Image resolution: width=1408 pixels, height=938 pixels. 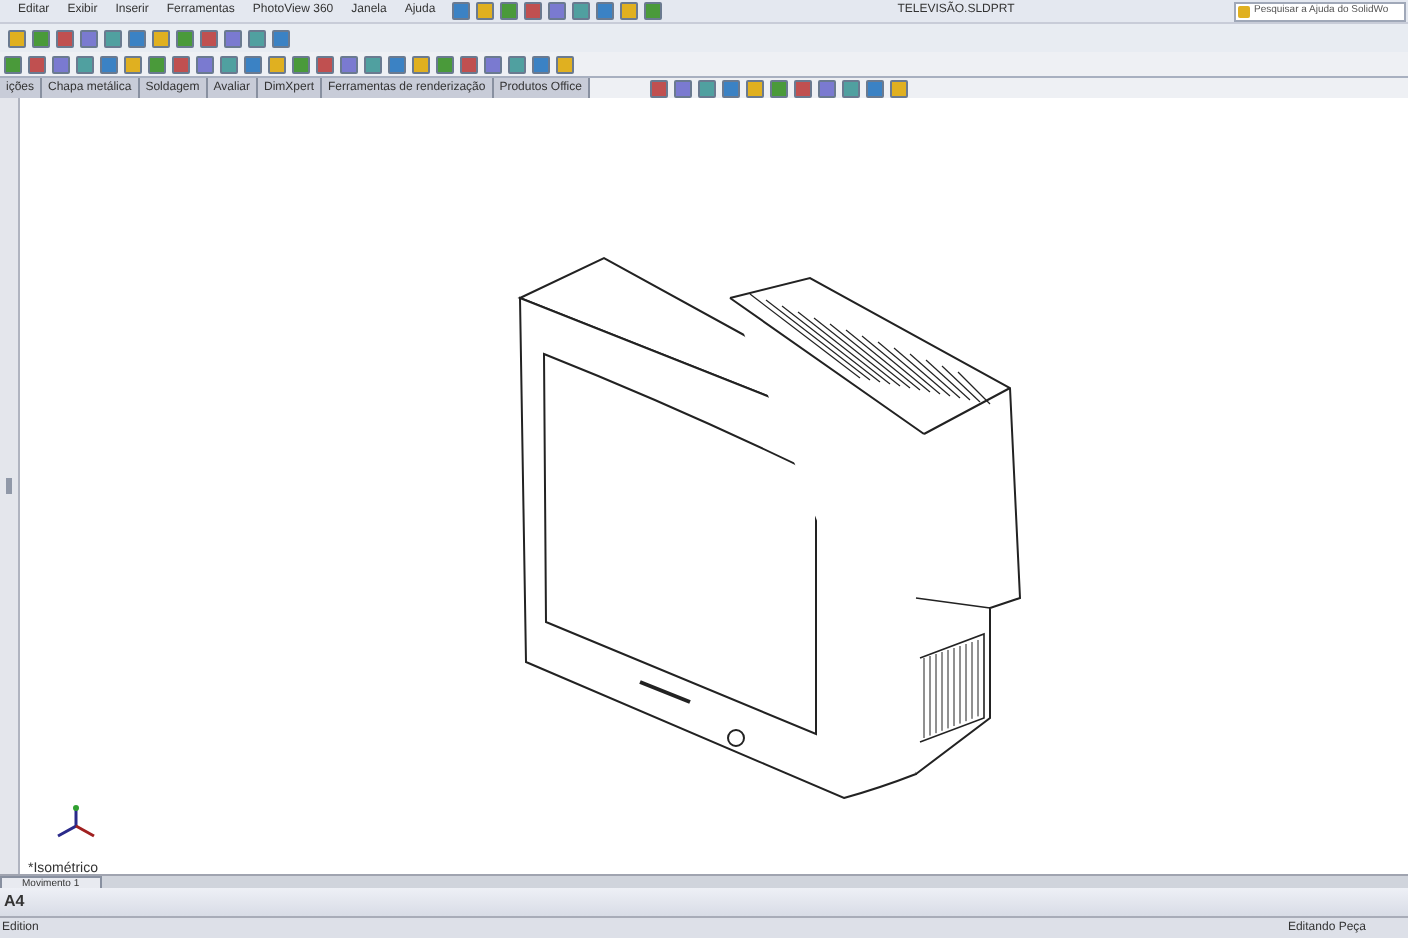 What do you see at coordinates (76, 822) in the screenshot?
I see `axis-triad-icon` at bounding box center [76, 822].